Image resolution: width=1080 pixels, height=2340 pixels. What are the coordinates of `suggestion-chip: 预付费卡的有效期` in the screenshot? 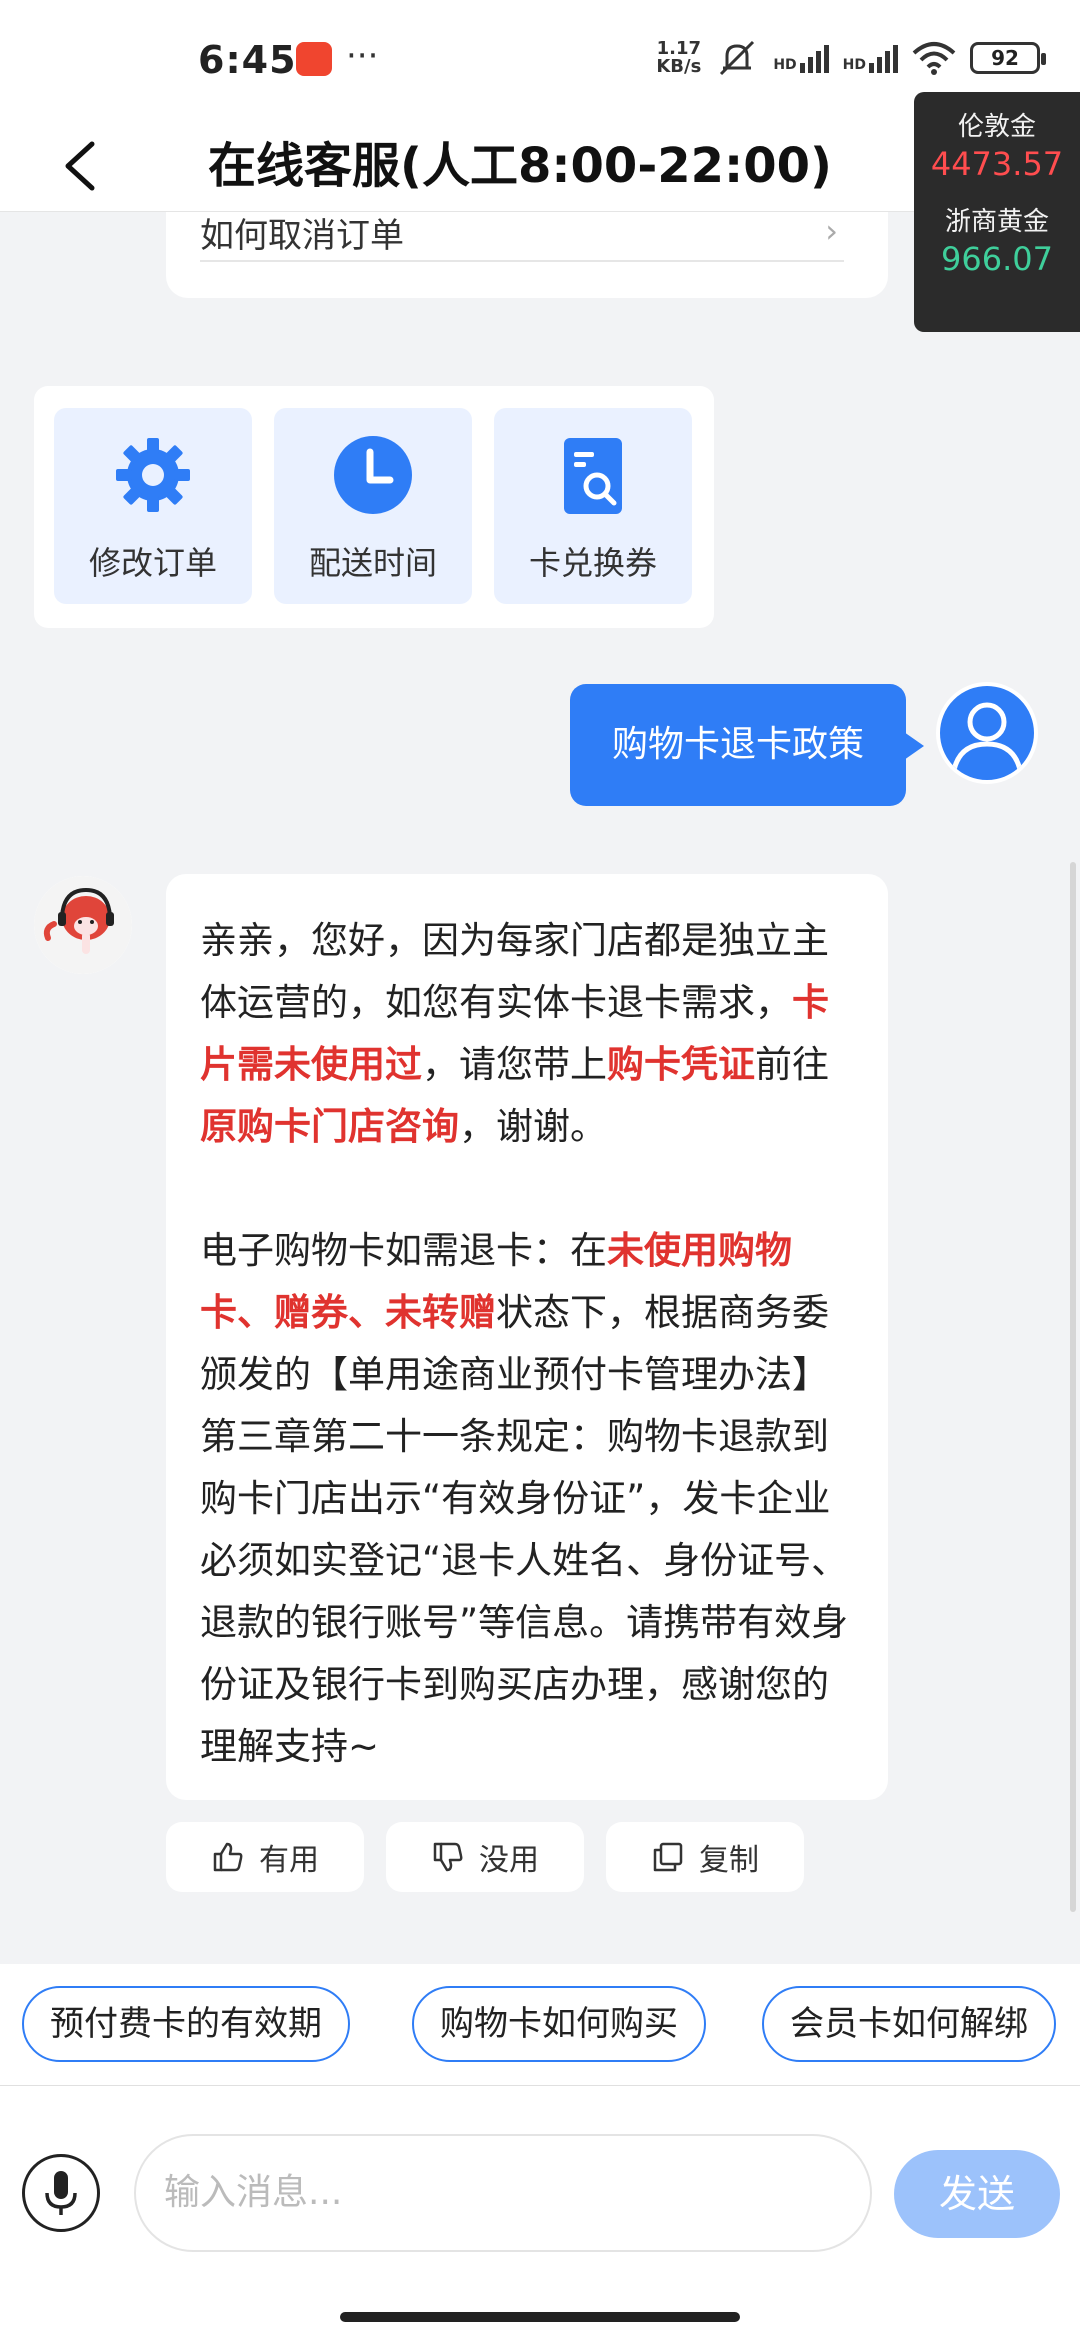 It's located at (186, 2024).